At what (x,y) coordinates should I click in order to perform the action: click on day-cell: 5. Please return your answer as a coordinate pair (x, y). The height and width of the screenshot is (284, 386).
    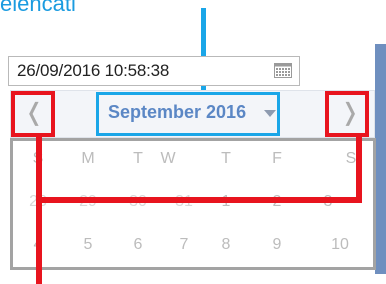
    Looking at the image, I should click on (88, 245).